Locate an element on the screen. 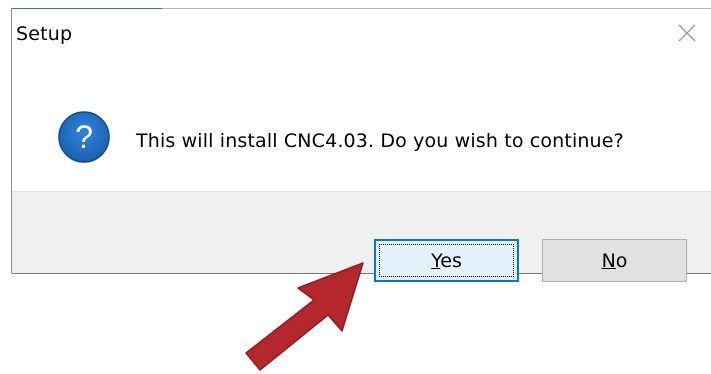 The height and width of the screenshot is (374, 711). yes-button-label: Yes is located at coordinates (446, 261).